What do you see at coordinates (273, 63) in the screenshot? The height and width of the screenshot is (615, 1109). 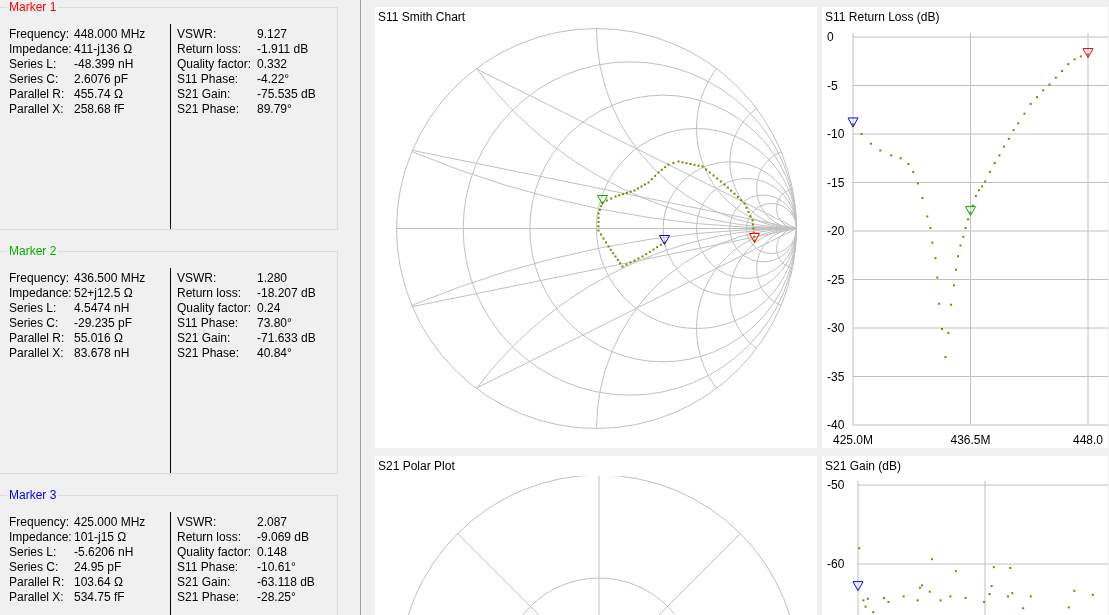 I see `field-value: 0.332` at bounding box center [273, 63].